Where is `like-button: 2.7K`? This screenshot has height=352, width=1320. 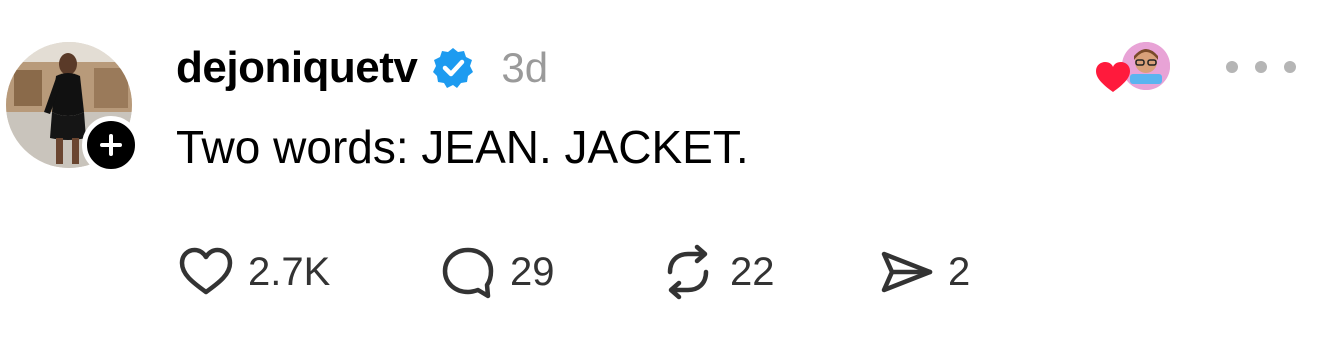
like-button: 2.7K is located at coordinates (253, 272).